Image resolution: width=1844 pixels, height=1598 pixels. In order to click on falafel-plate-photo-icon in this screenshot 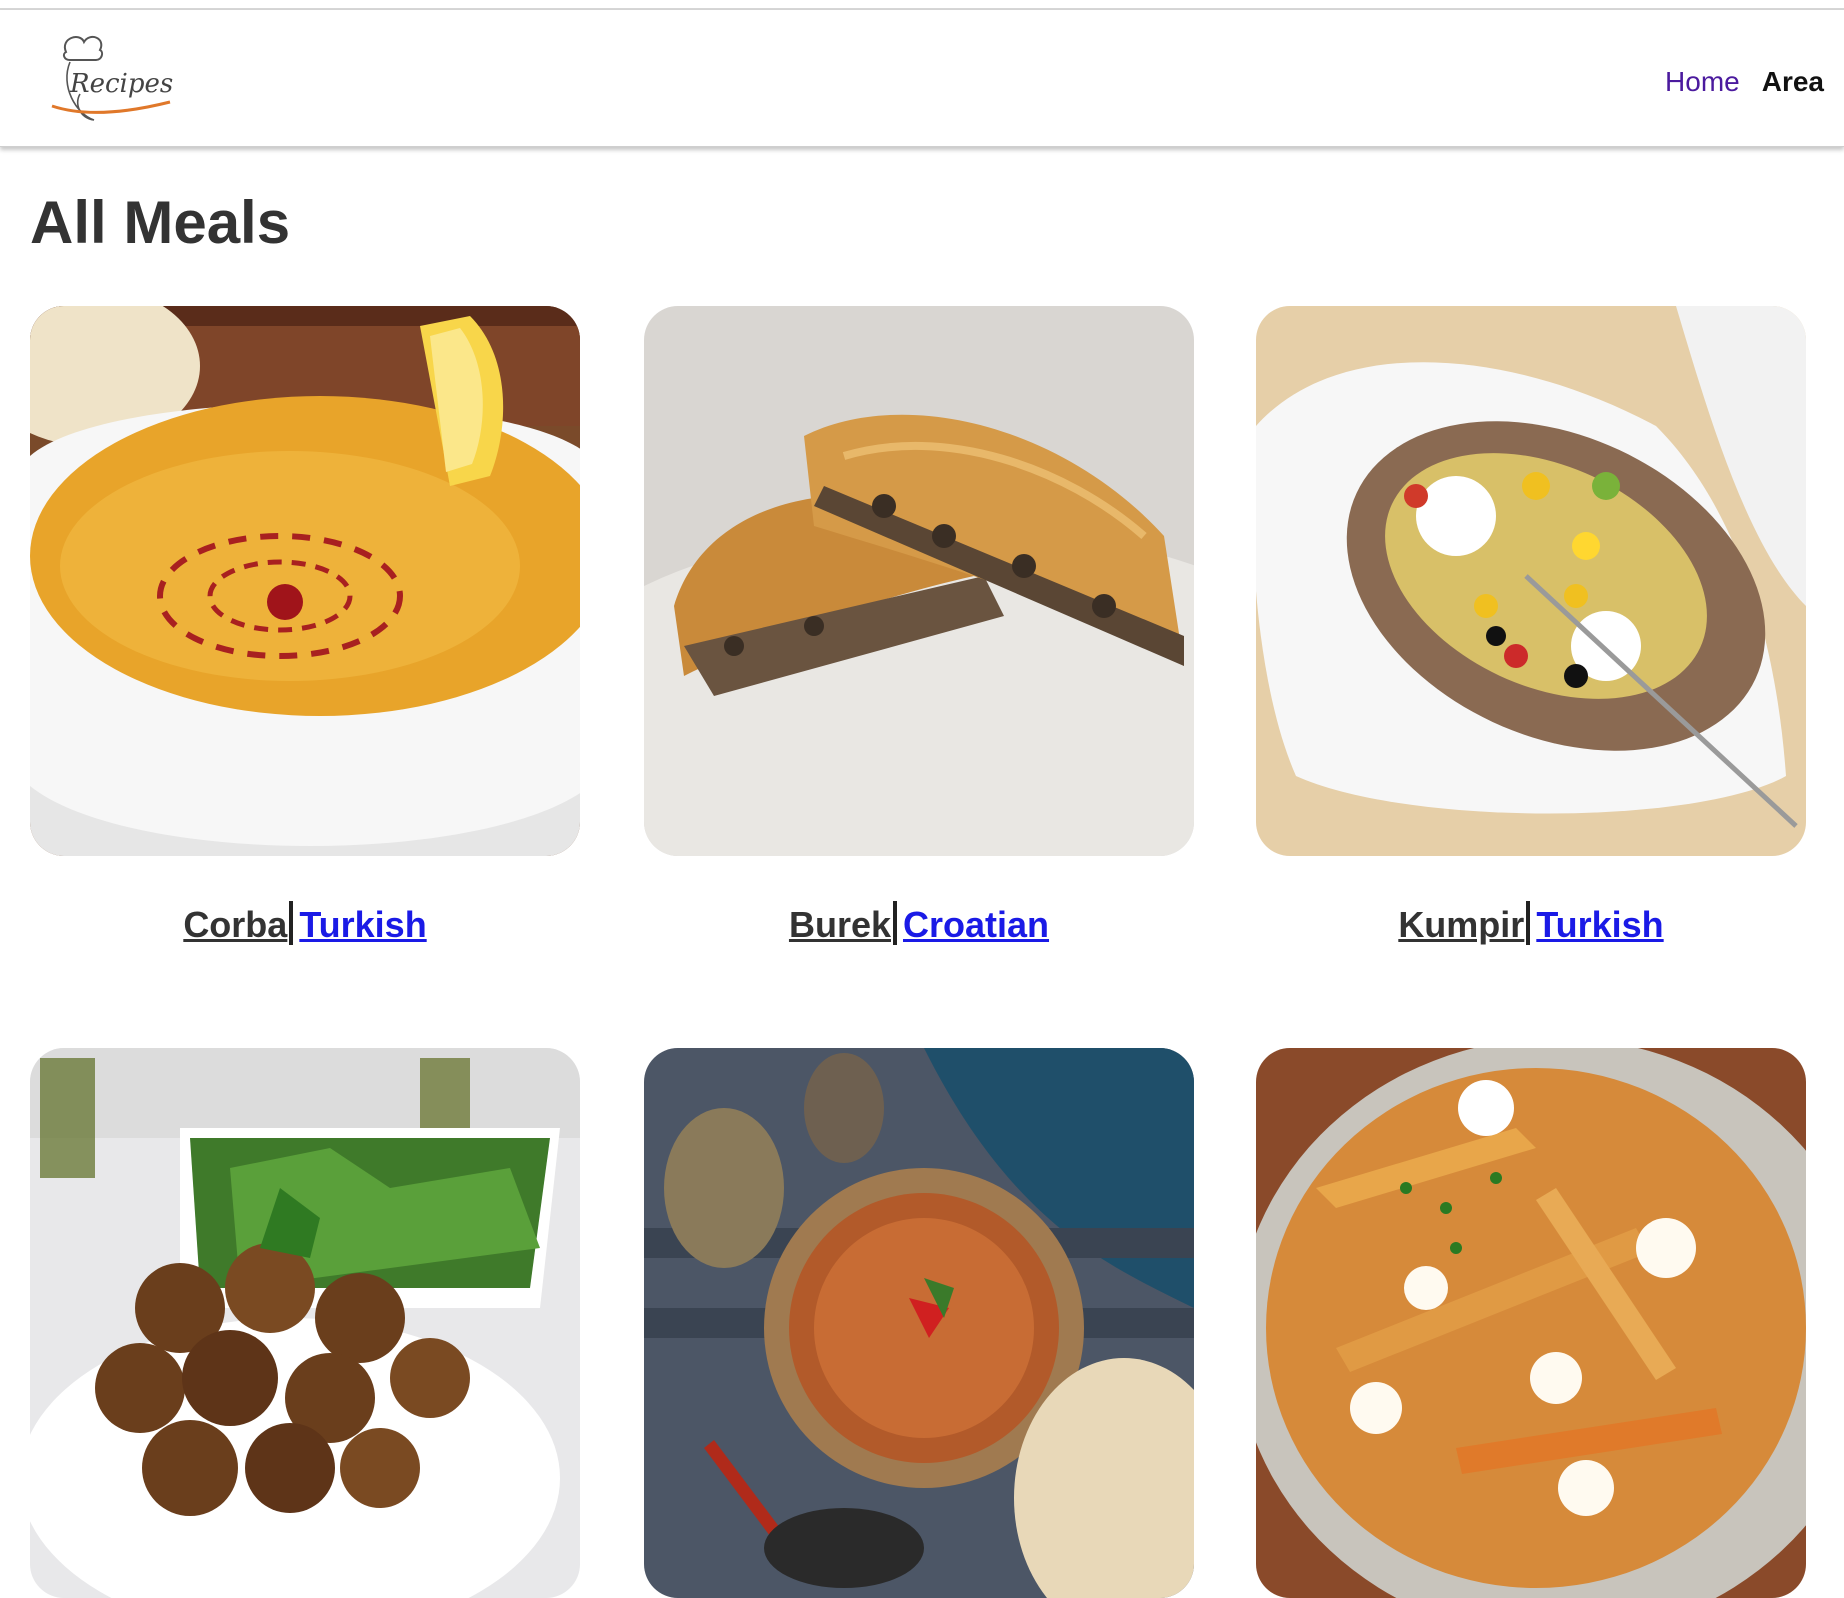, I will do `click(305, 1323)`.